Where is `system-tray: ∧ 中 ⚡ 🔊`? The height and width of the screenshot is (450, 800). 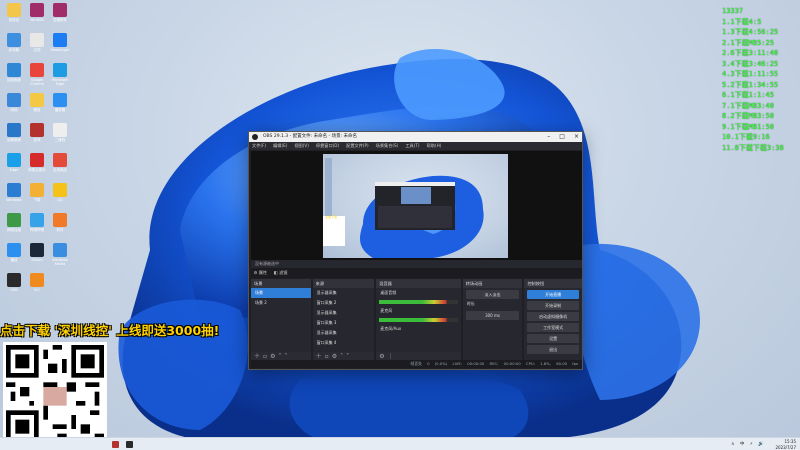 system-tray: ∧ 中 ⚡ 🔊 is located at coordinates (748, 444).